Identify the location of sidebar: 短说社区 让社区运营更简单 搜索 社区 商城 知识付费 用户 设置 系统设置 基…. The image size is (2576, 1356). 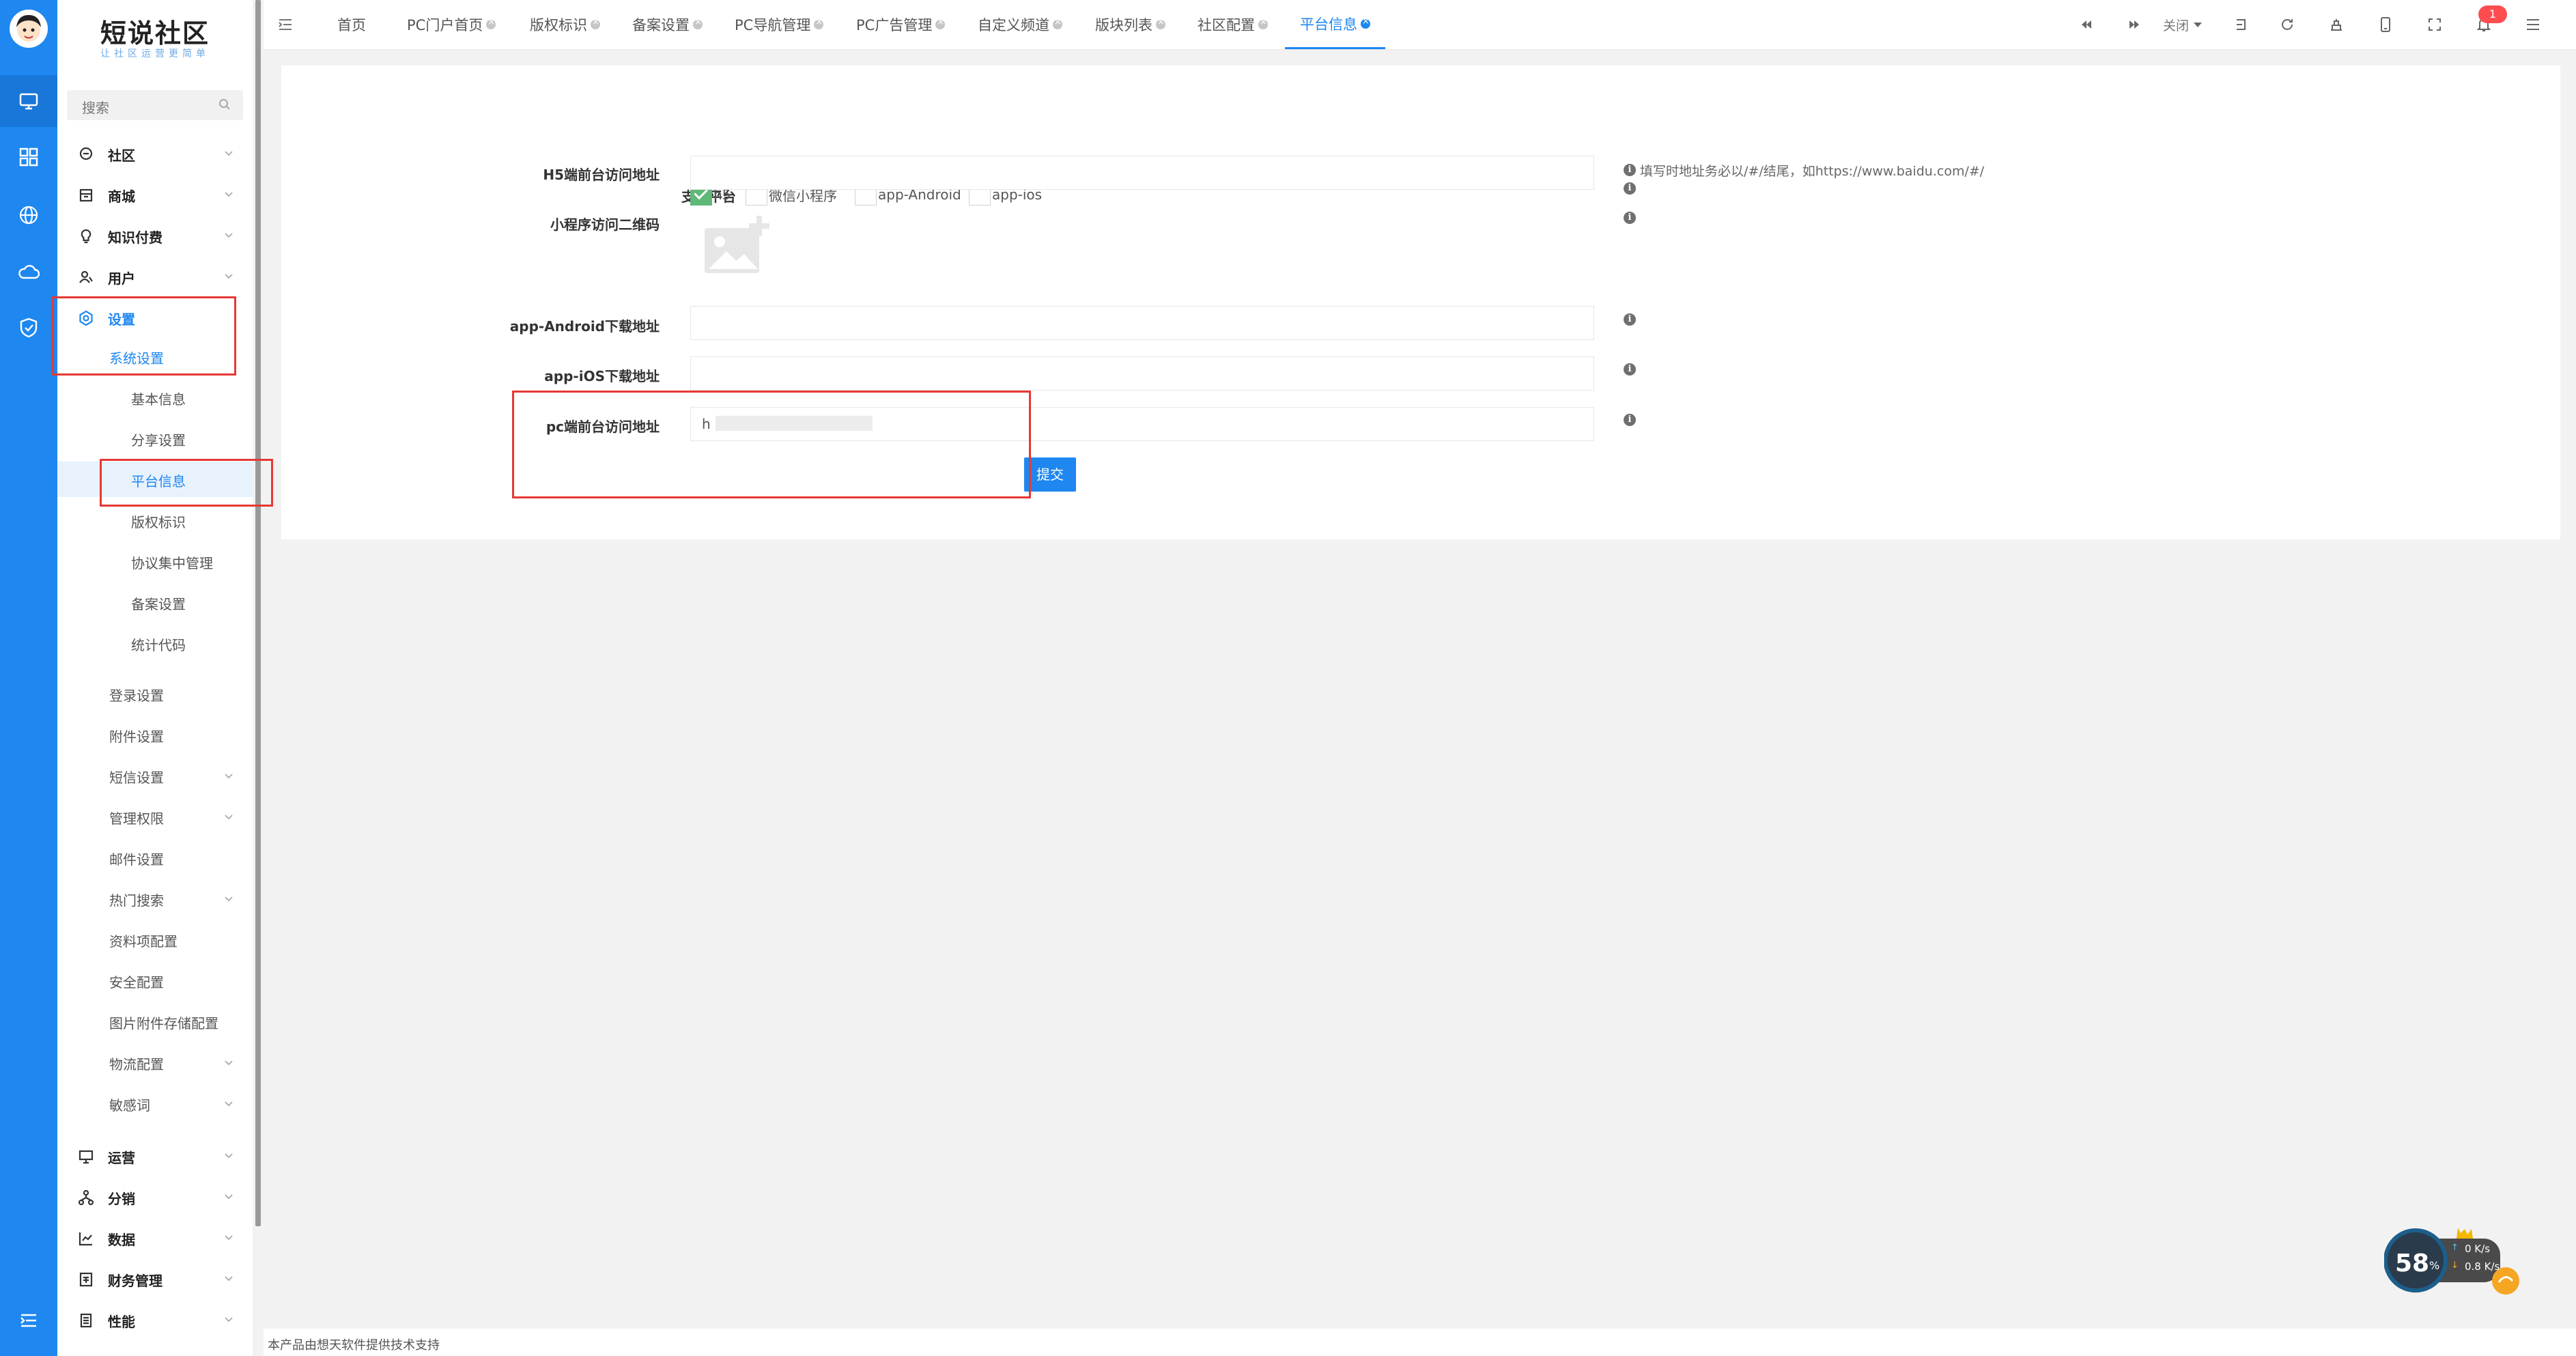
(155, 678).